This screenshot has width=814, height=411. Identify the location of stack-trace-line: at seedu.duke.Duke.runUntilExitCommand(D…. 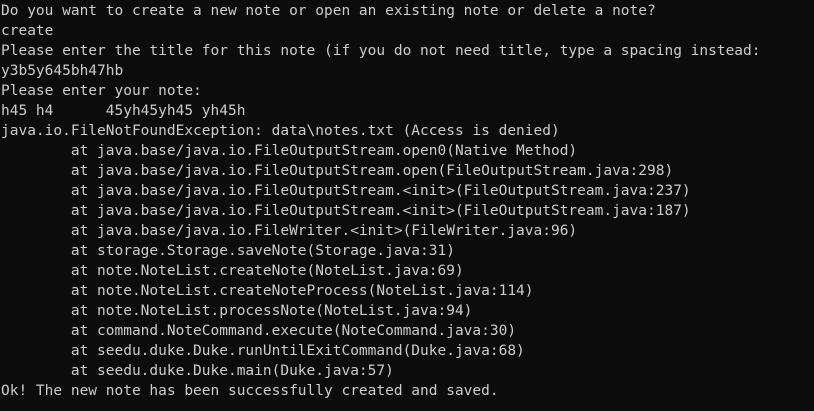
(263, 351).